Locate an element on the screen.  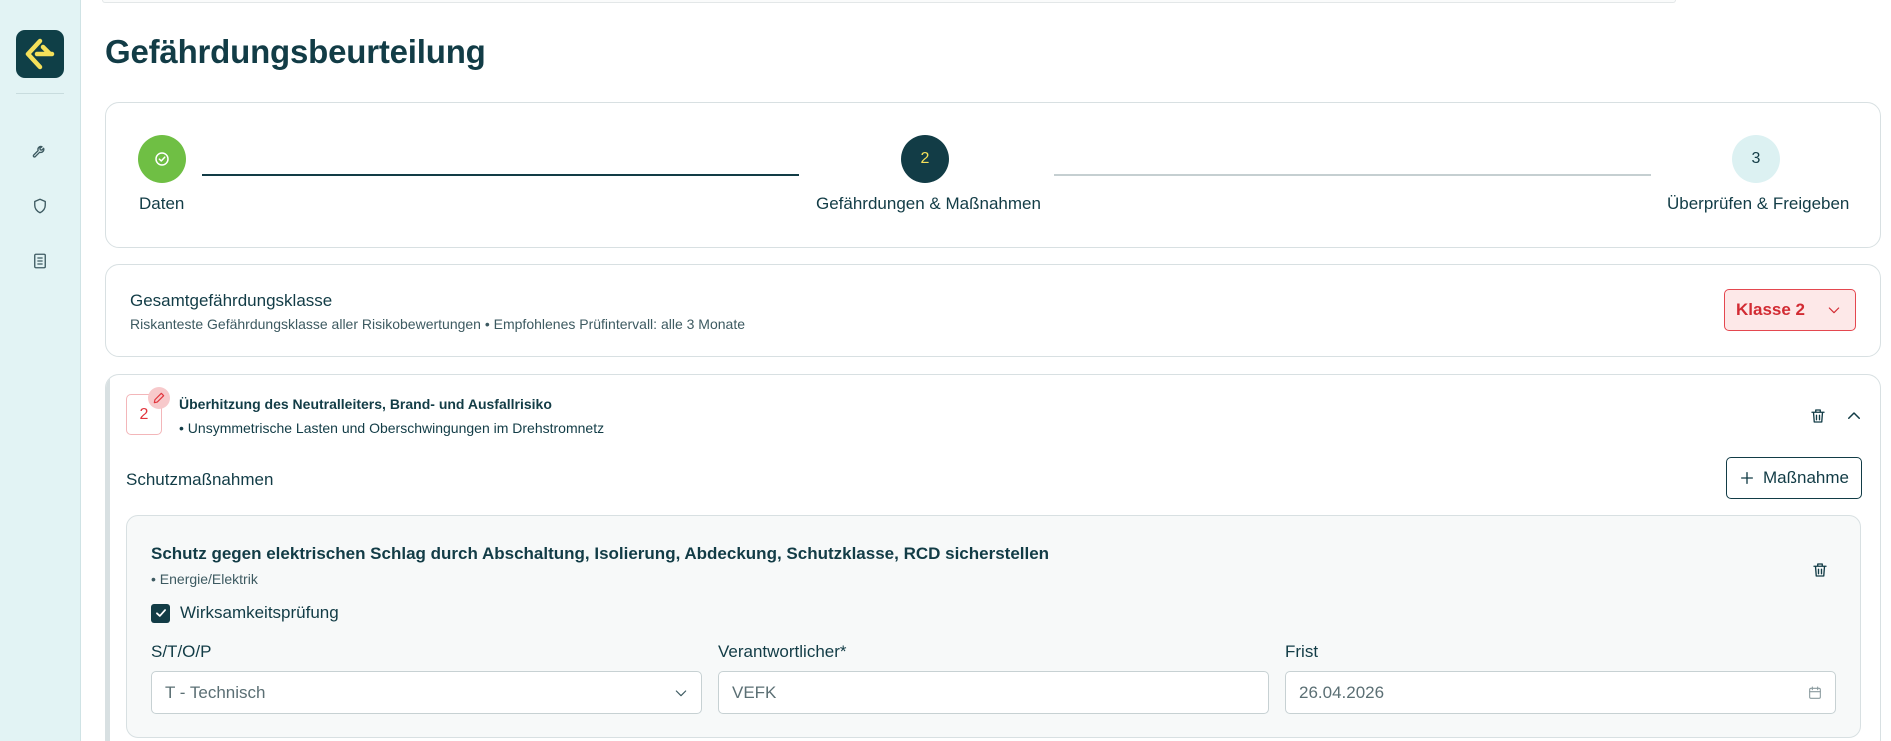
delete-hazard-button is located at coordinates (1818, 416).